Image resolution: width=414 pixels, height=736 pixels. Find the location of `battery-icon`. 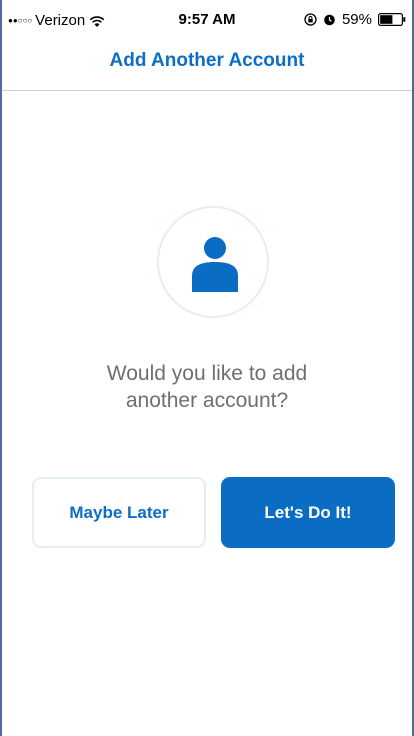

battery-icon is located at coordinates (392, 20).